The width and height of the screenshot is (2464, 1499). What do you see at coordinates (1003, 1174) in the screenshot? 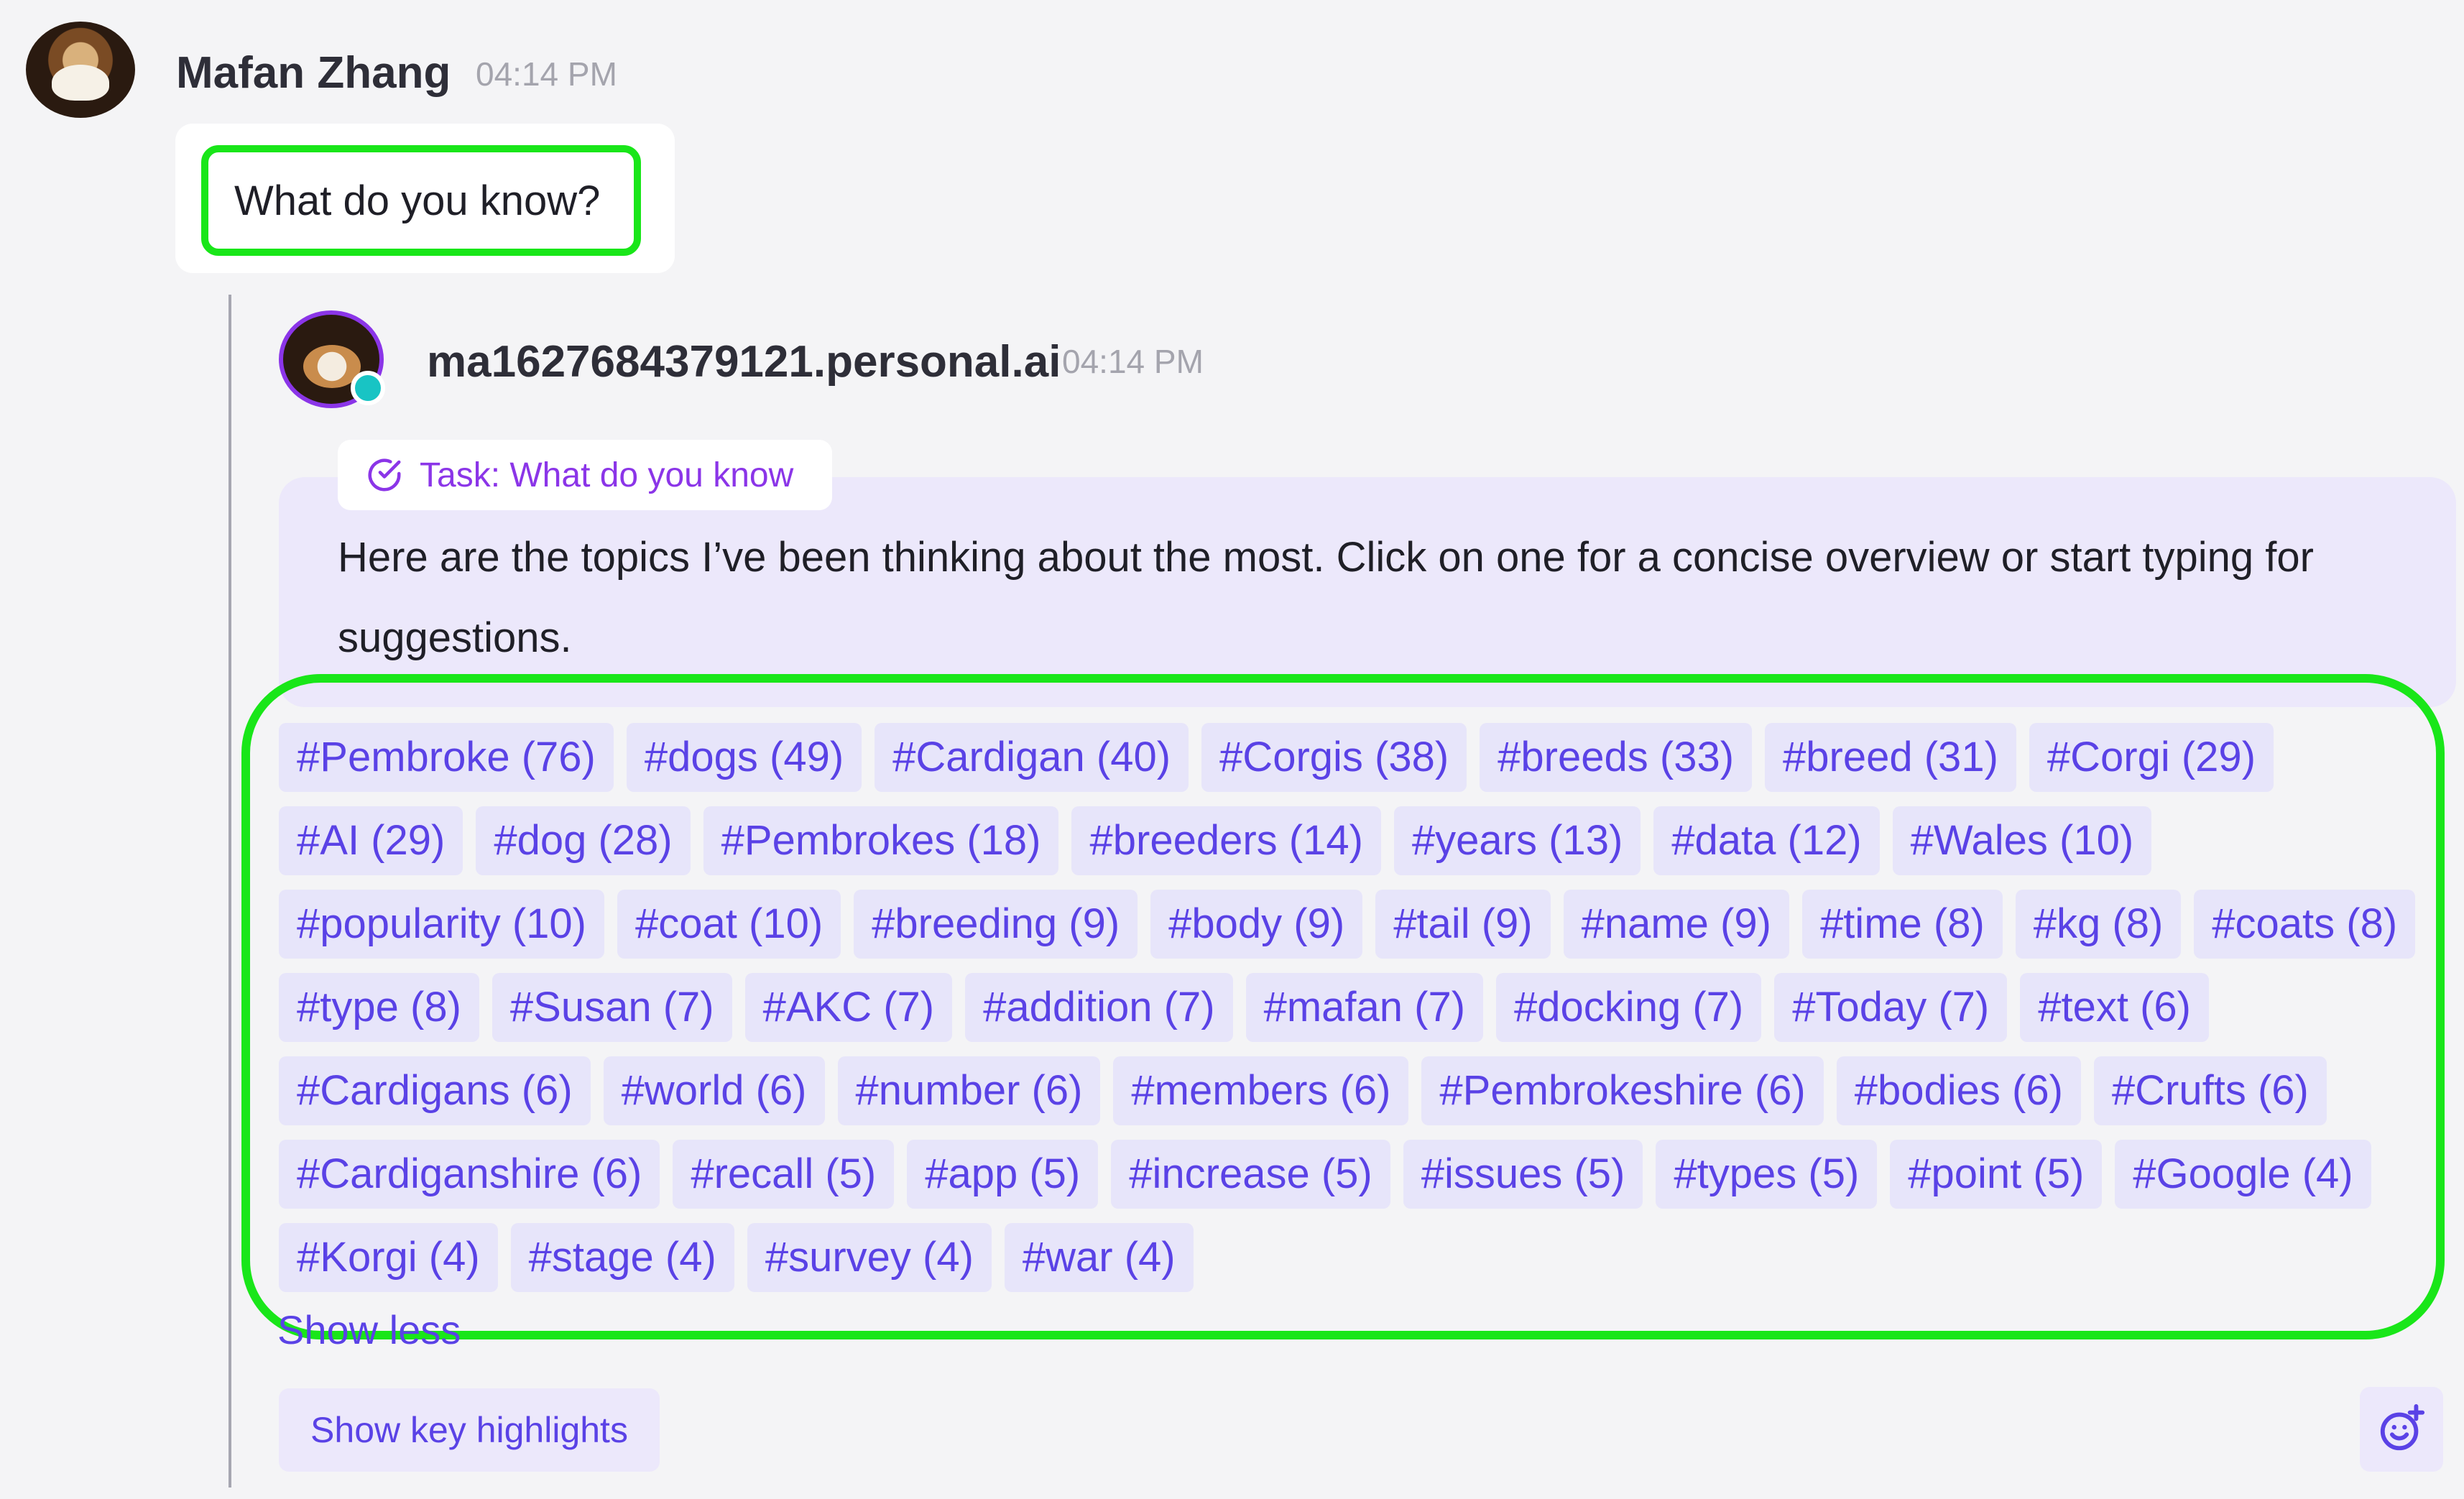
I see `topic-chip: #app (5)` at bounding box center [1003, 1174].